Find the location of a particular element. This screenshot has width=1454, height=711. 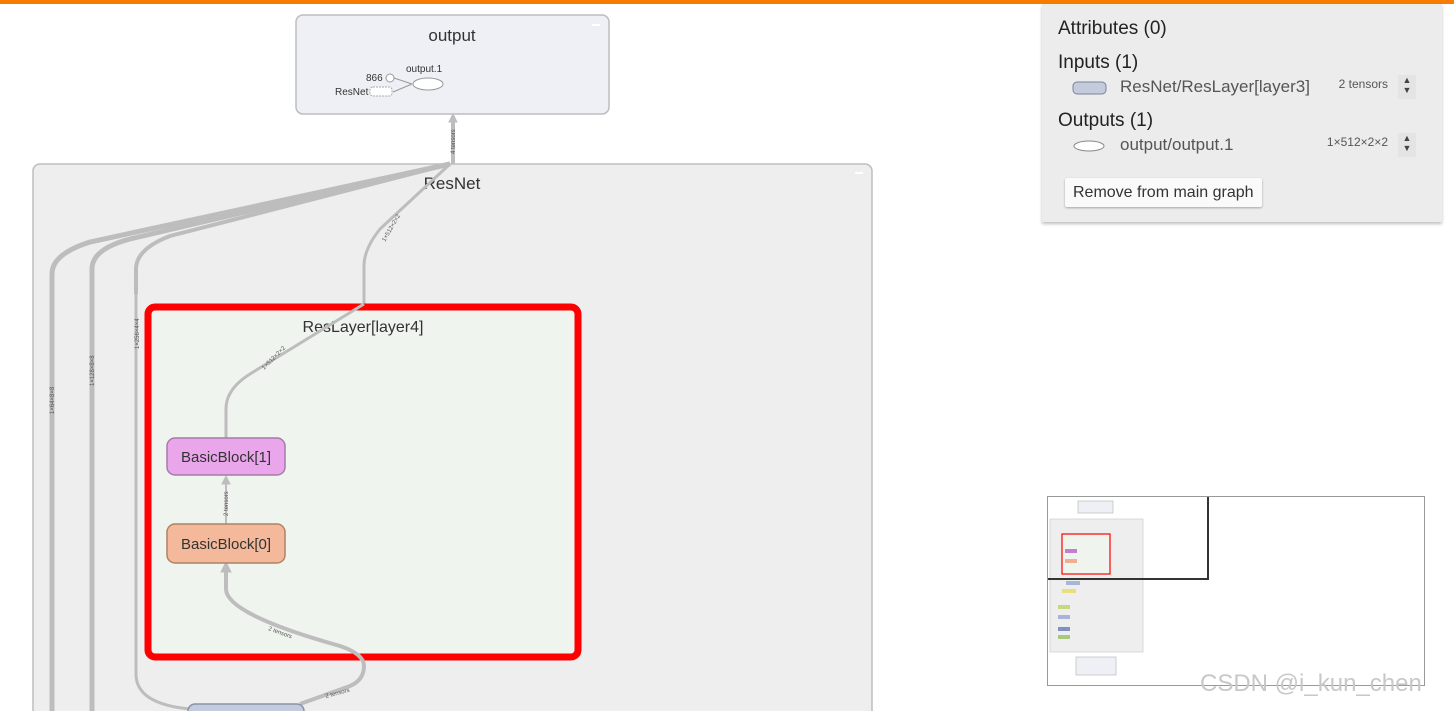

output-row: output/output.1 1×512×2×2 ▲ ▼ is located at coordinates (1252, 145).